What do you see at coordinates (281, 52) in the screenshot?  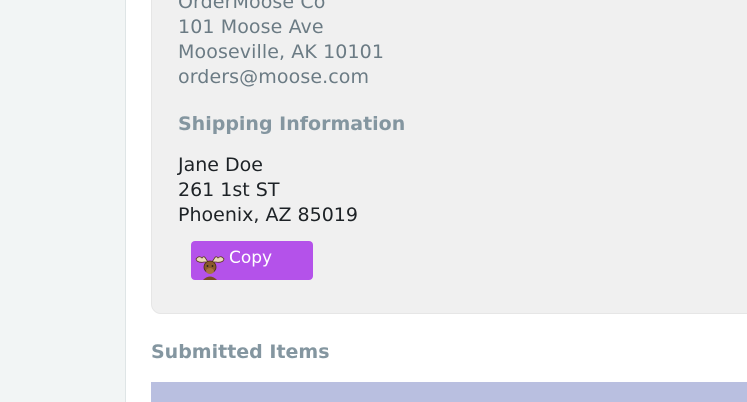 I see `vendor-city-state-zip: Mooseville, AK 10101` at bounding box center [281, 52].